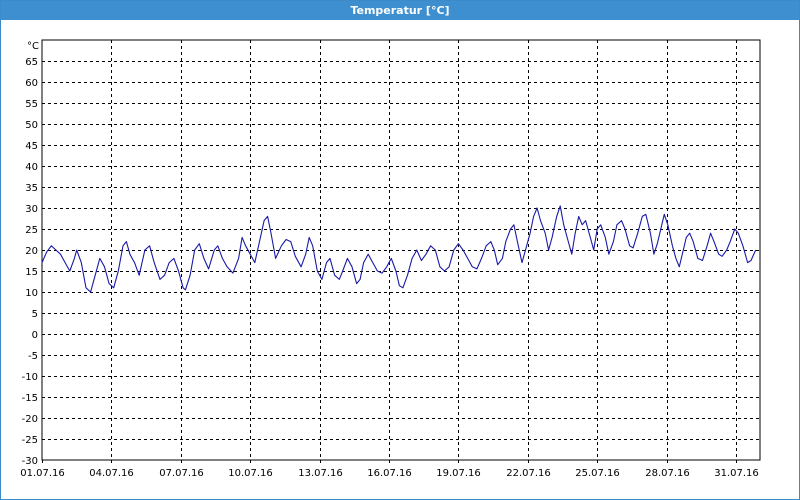 This screenshot has height=500, width=800. What do you see at coordinates (30, 419) in the screenshot?
I see `y-tick-label: -20` at bounding box center [30, 419].